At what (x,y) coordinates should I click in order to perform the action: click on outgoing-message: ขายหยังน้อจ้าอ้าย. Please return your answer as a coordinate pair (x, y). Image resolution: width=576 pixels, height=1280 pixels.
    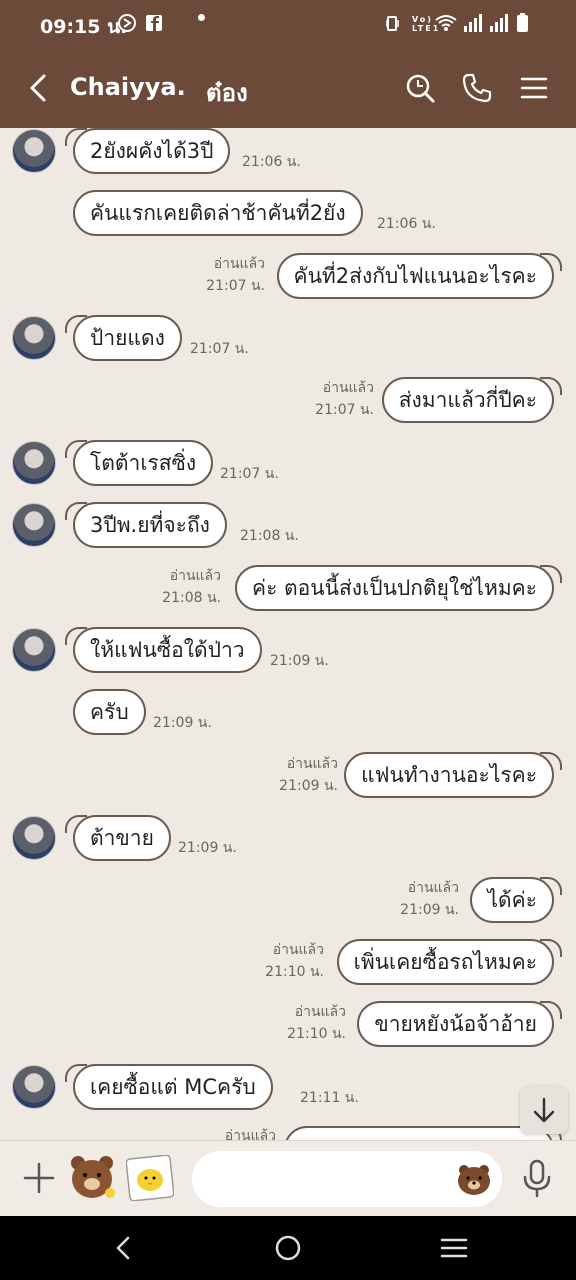
    Looking at the image, I should click on (459, 1024).